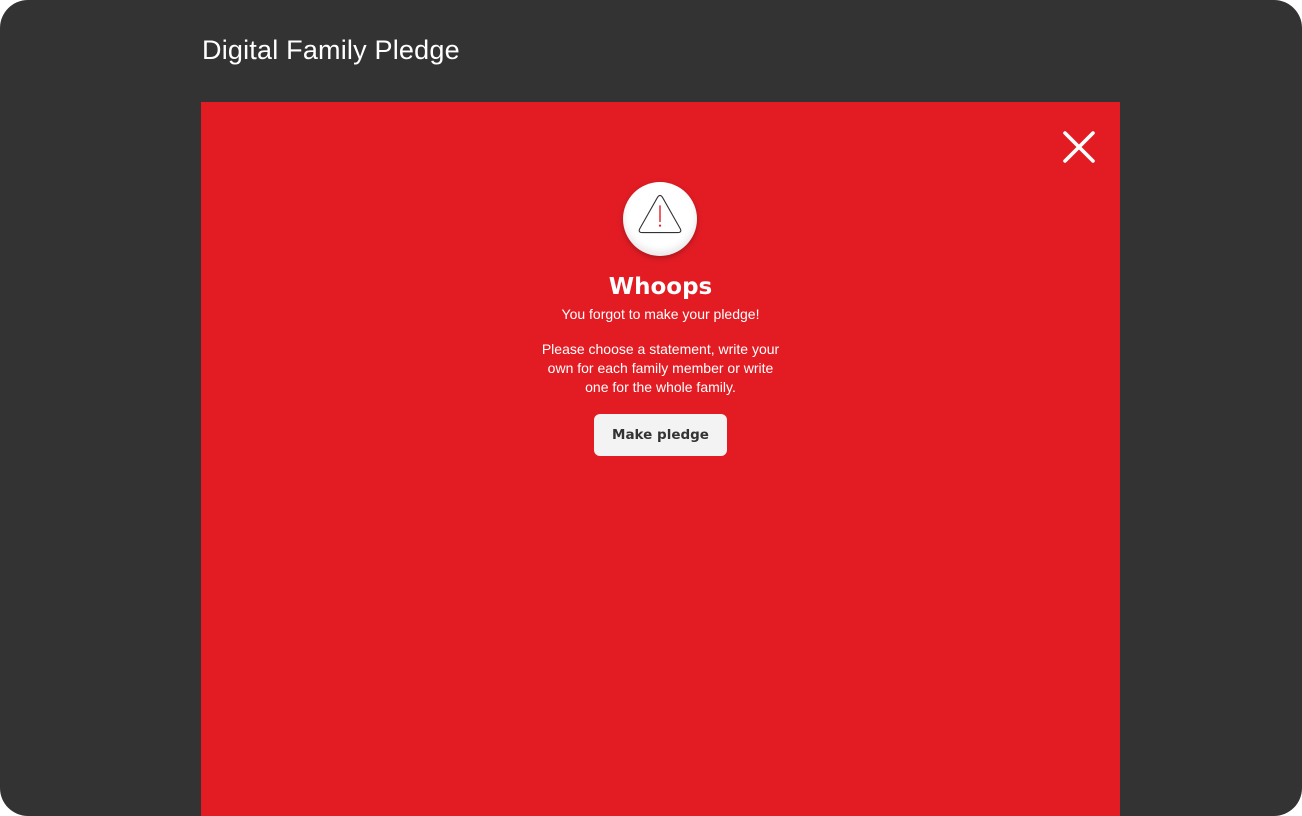 The image size is (1302, 816). What do you see at coordinates (331, 50) in the screenshot?
I see `window-title: Digital Family Pledge` at bounding box center [331, 50].